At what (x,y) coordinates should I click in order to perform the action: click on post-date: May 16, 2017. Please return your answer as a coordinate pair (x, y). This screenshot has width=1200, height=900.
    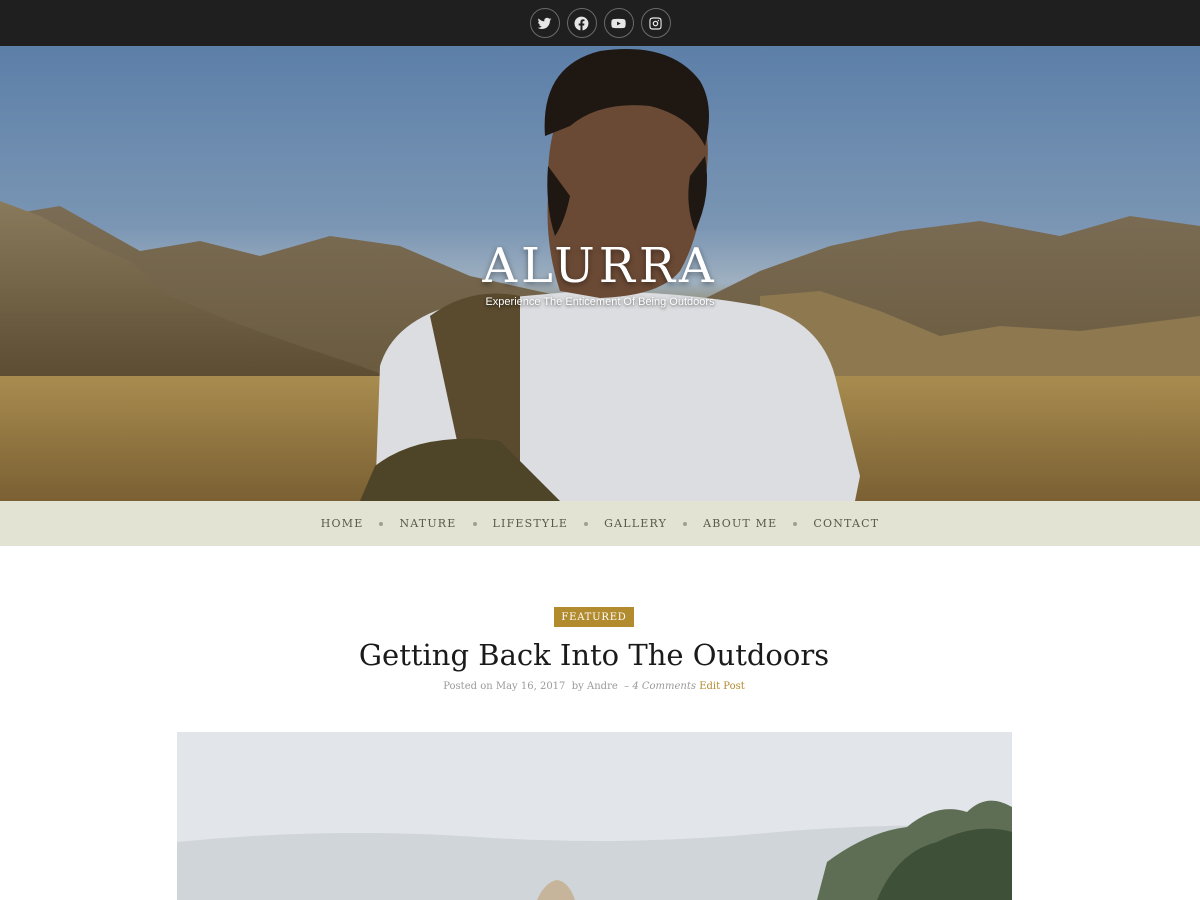
    Looking at the image, I should click on (531, 686).